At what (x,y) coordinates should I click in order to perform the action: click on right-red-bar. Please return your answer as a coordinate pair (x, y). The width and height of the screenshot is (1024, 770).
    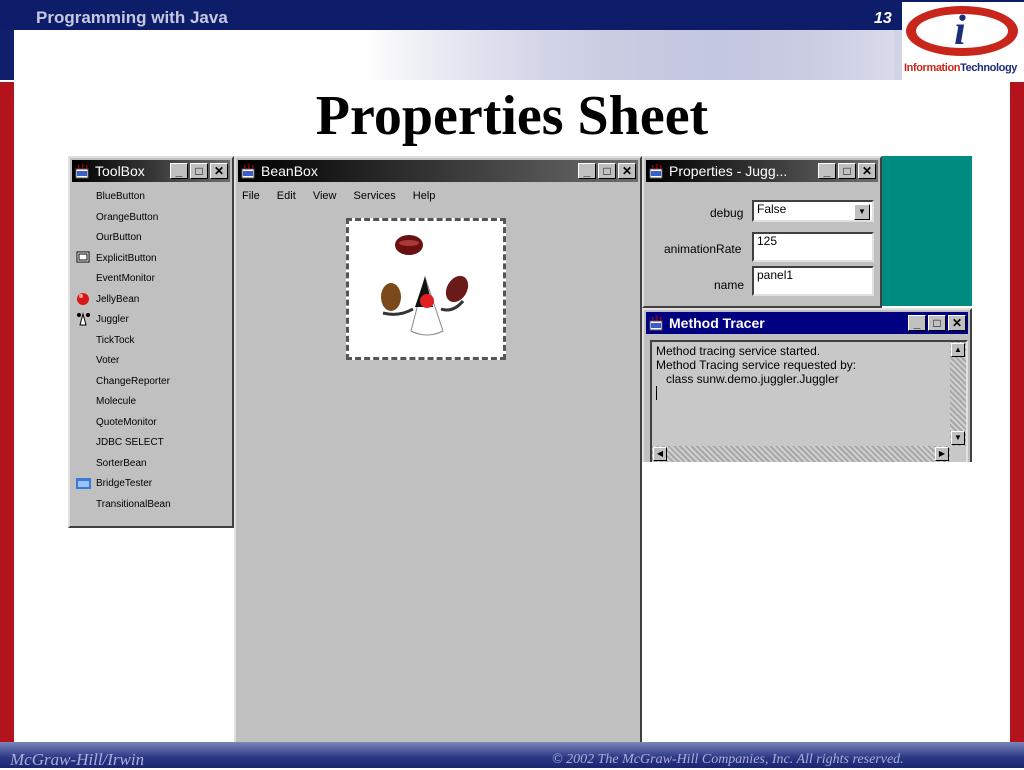
    Looking at the image, I should click on (1017, 412).